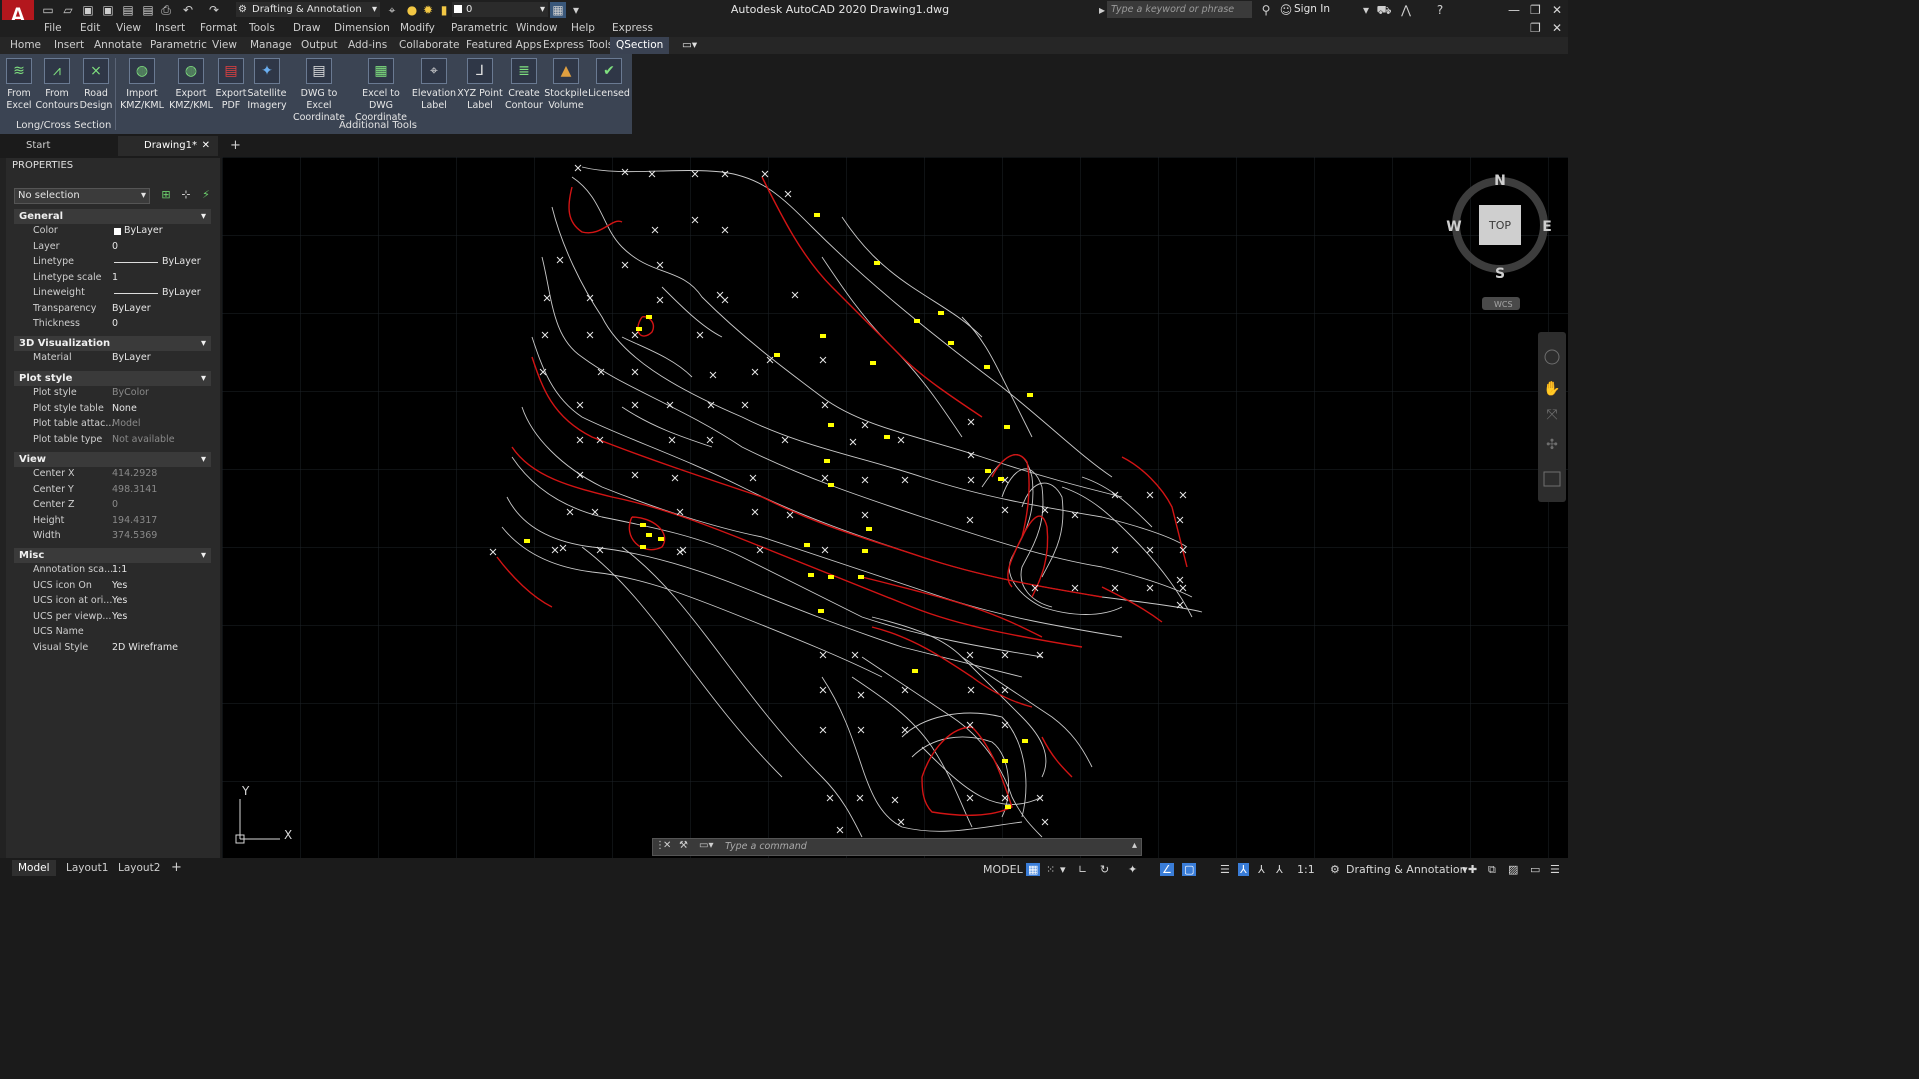 This screenshot has width=1919, height=1079. Describe the element at coordinates (112, 523) in the screenshot. I see `prop-row-height: Height 194.4317` at that location.